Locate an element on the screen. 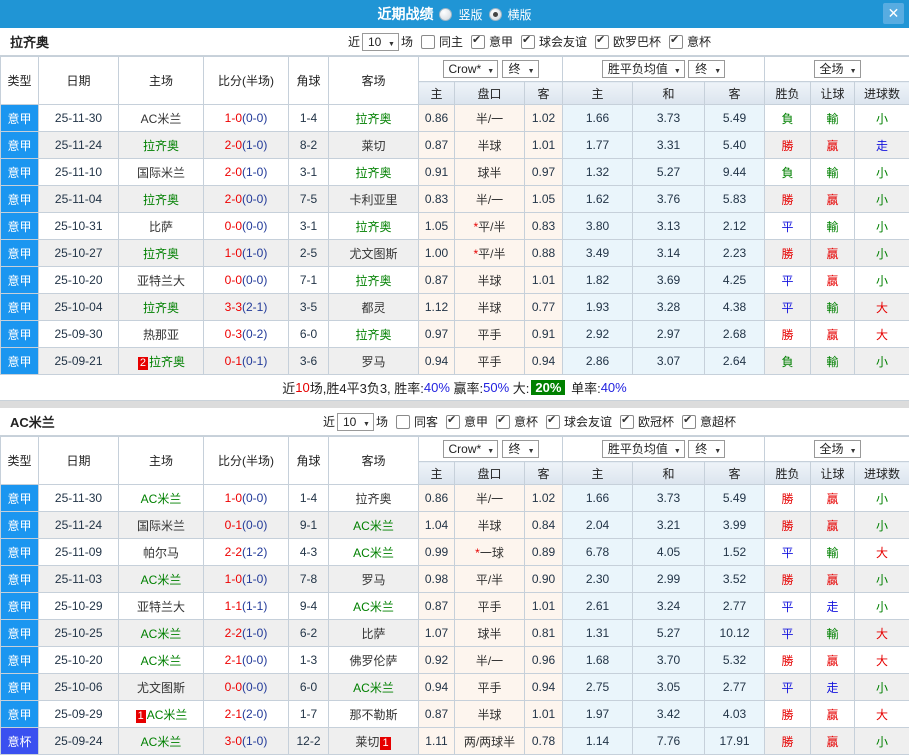 This screenshot has height=755, width=909. half-score: (1-0) is located at coordinates (254, 633).